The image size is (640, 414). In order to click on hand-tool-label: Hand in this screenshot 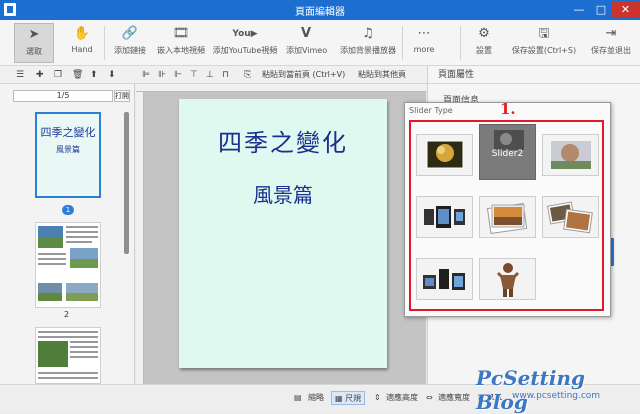, I will do `click(82, 49)`.